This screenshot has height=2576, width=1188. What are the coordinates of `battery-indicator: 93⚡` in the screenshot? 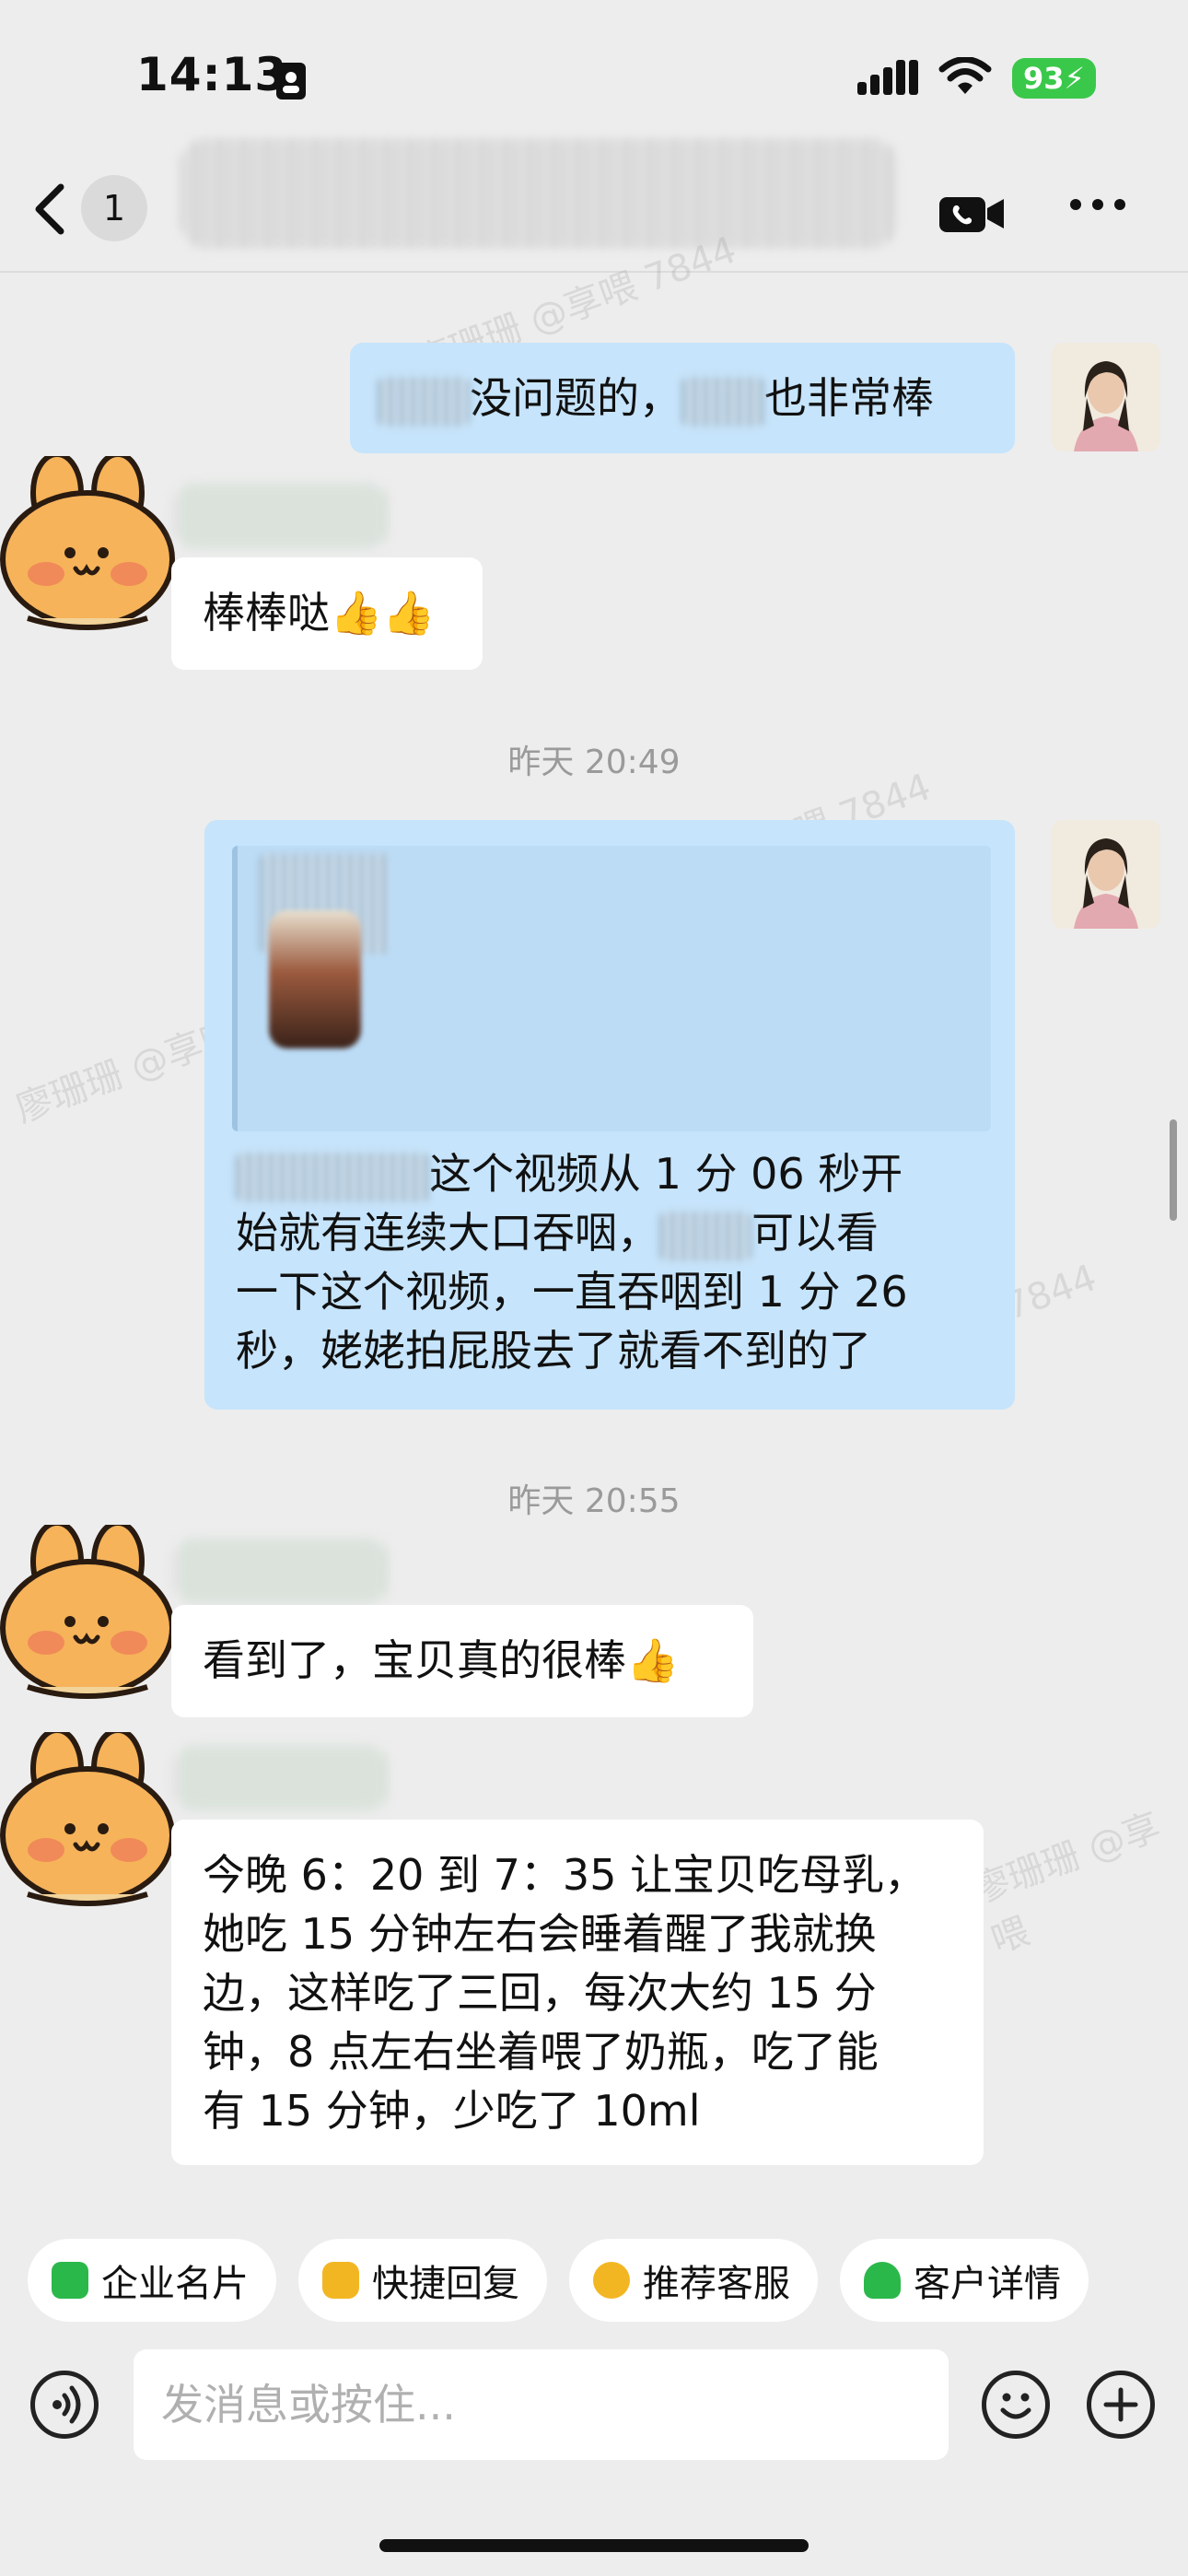 It's located at (1054, 78).